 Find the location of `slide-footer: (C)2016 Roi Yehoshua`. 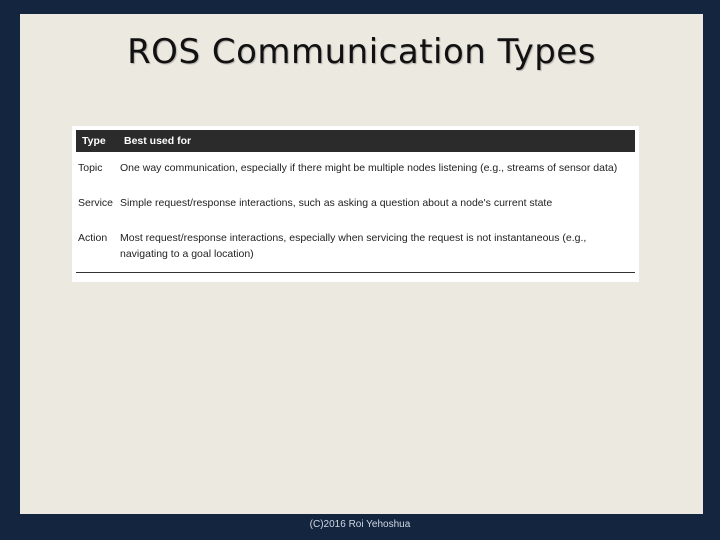

slide-footer: (C)2016 Roi Yehoshua is located at coordinates (360, 524).